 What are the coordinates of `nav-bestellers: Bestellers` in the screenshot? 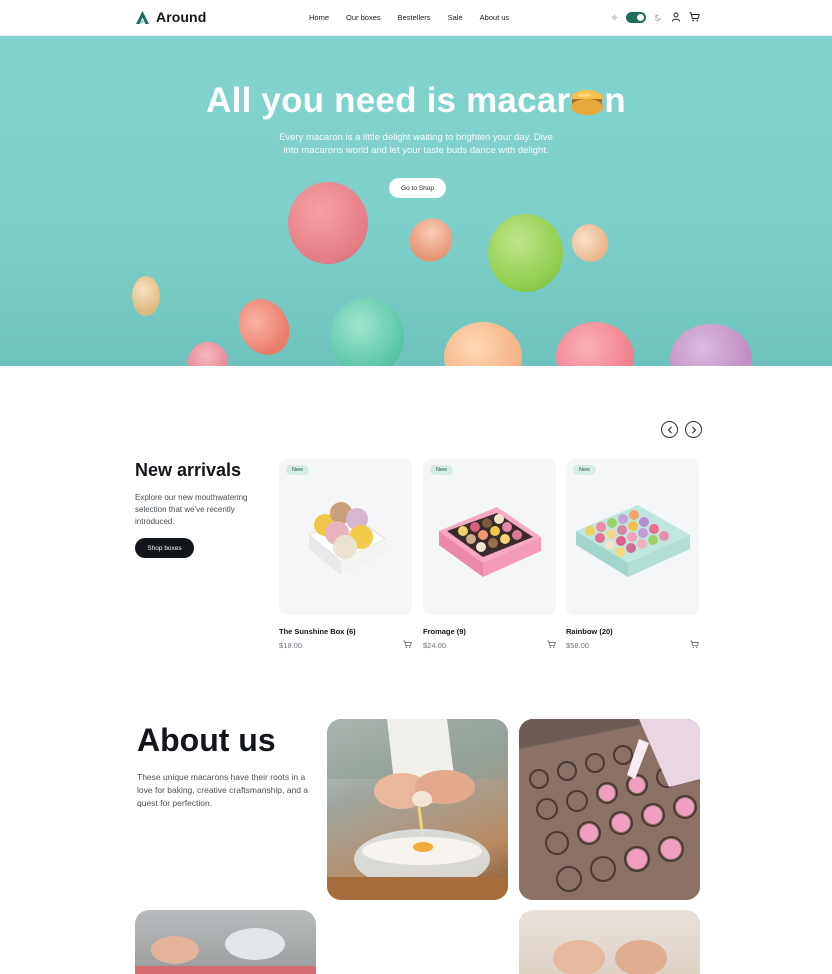 It's located at (414, 17).